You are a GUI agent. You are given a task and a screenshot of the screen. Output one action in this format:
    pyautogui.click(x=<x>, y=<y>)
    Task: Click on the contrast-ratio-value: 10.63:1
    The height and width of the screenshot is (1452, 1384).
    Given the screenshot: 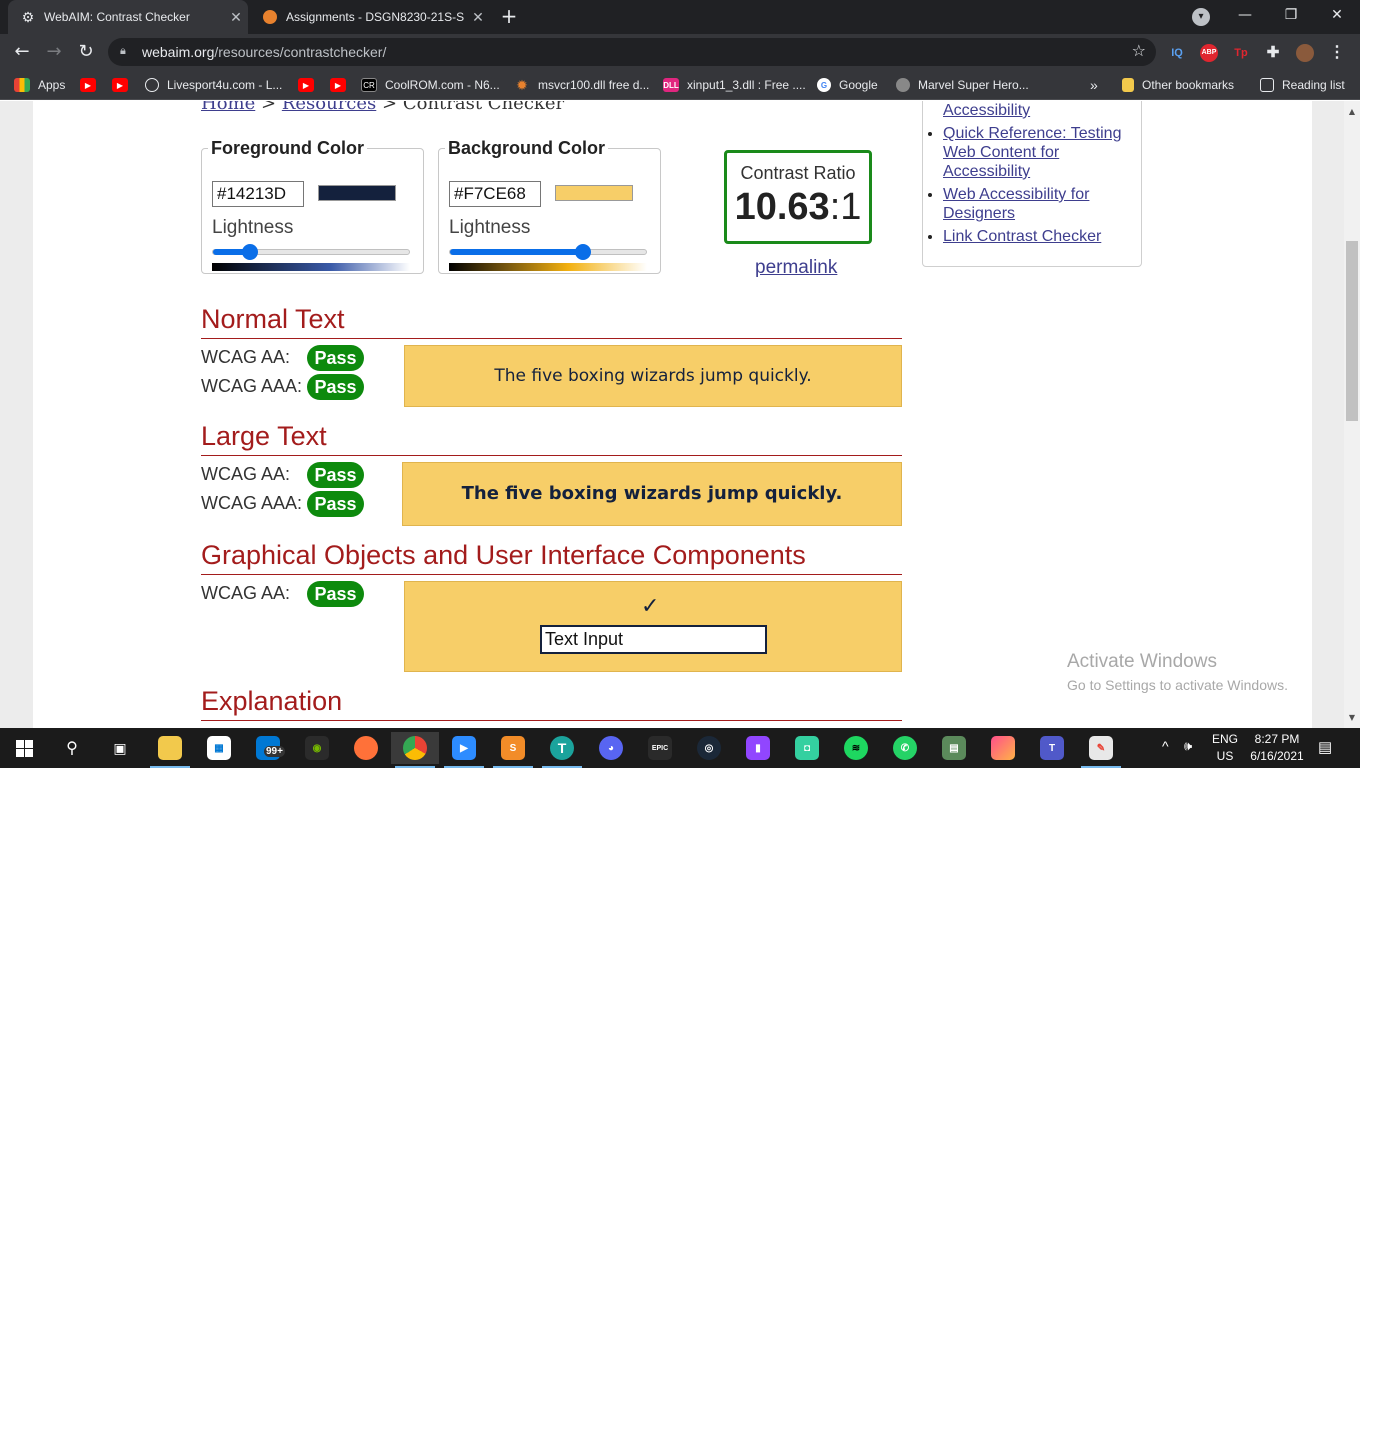 What is the action you would take?
    pyautogui.click(x=798, y=207)
    